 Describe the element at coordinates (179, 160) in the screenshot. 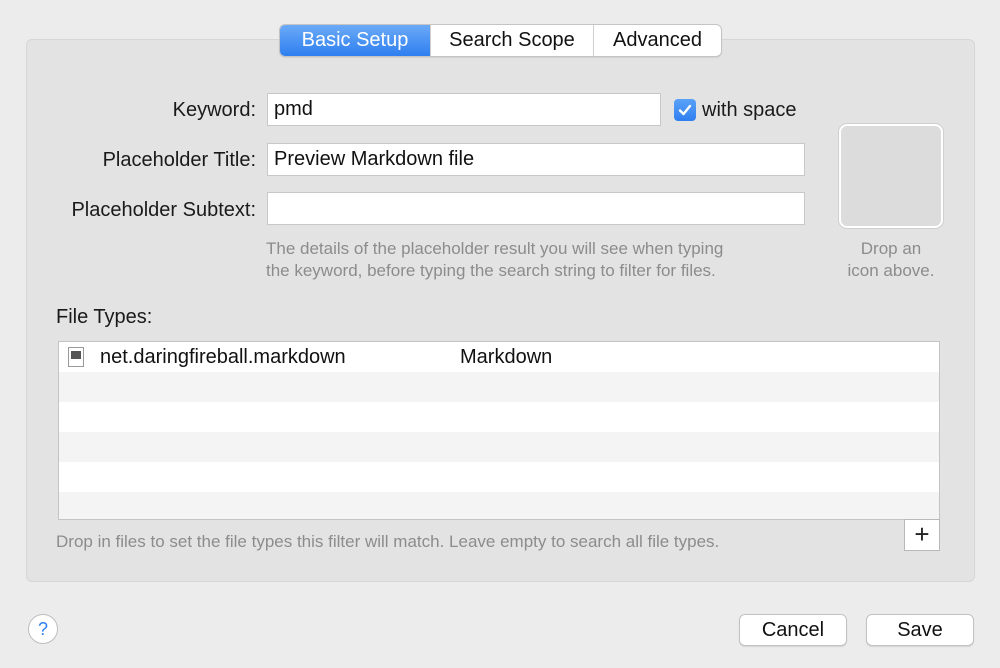

I see `placeholder-title-label: Placeholder Title:` at that location.